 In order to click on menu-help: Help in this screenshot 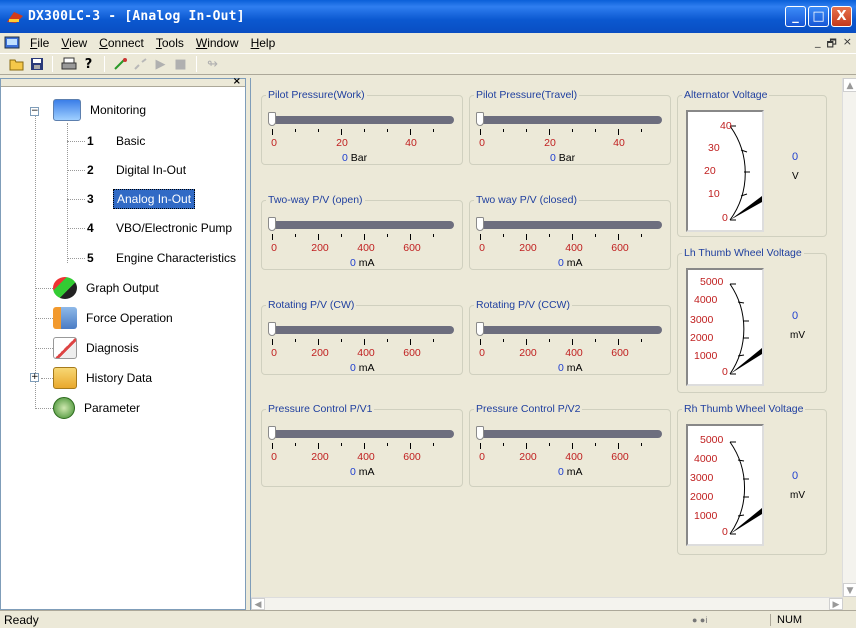, I will do `click(263, 43)`.